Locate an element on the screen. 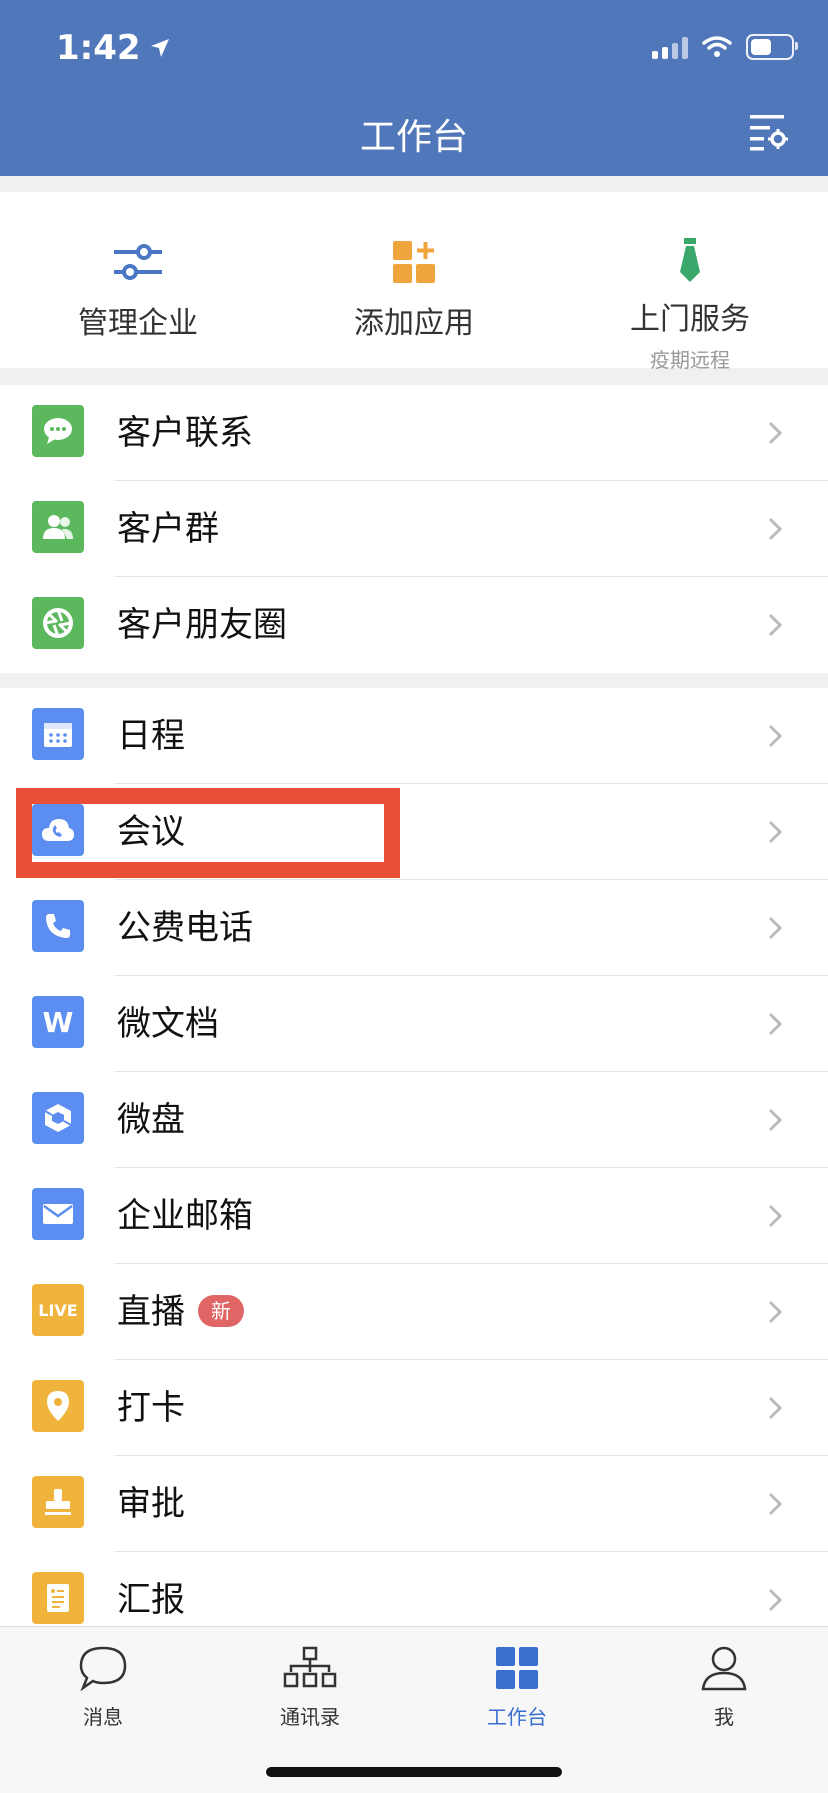  app-row-customer-group: 客户群 is located at coordinates (414, 529).